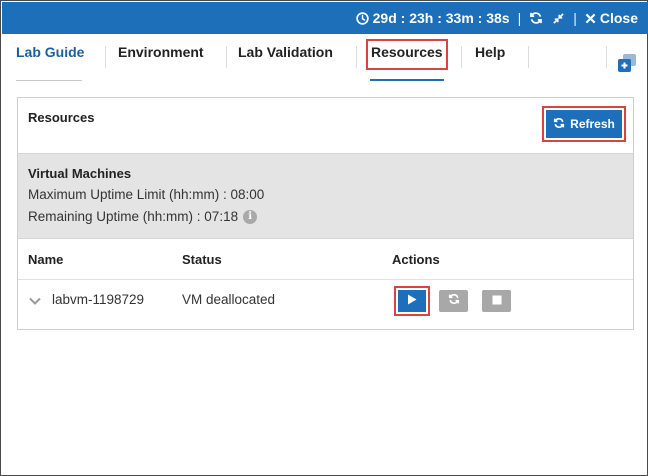 Image resolution: width=648 pixels, height=476 pixels. What do you see at coordinates (407, 80) in the screenshot?
I see `tab-active-indicator` at bounding box center [407, 80].